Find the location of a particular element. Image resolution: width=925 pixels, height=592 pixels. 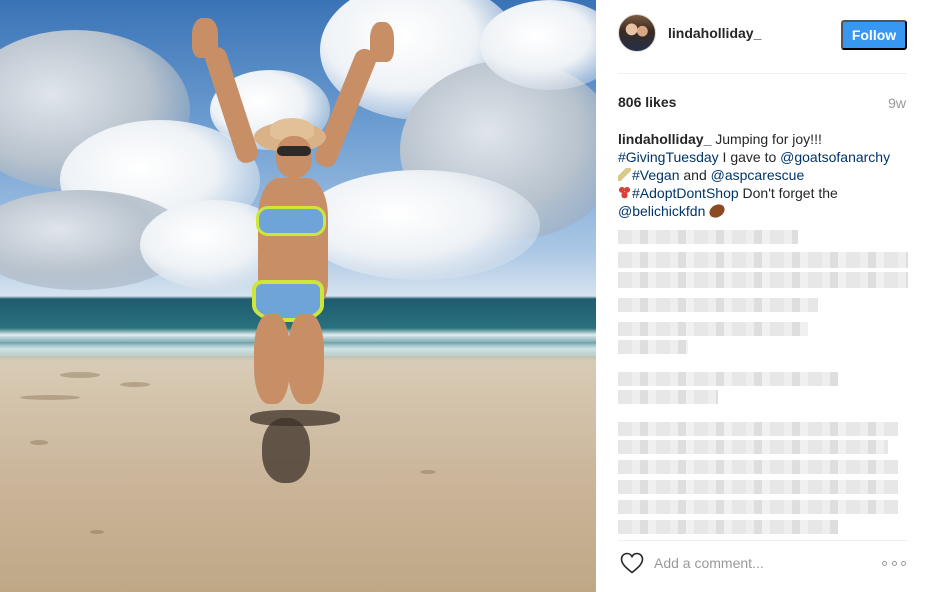

heart-icon is located at coordinates (632, 563).